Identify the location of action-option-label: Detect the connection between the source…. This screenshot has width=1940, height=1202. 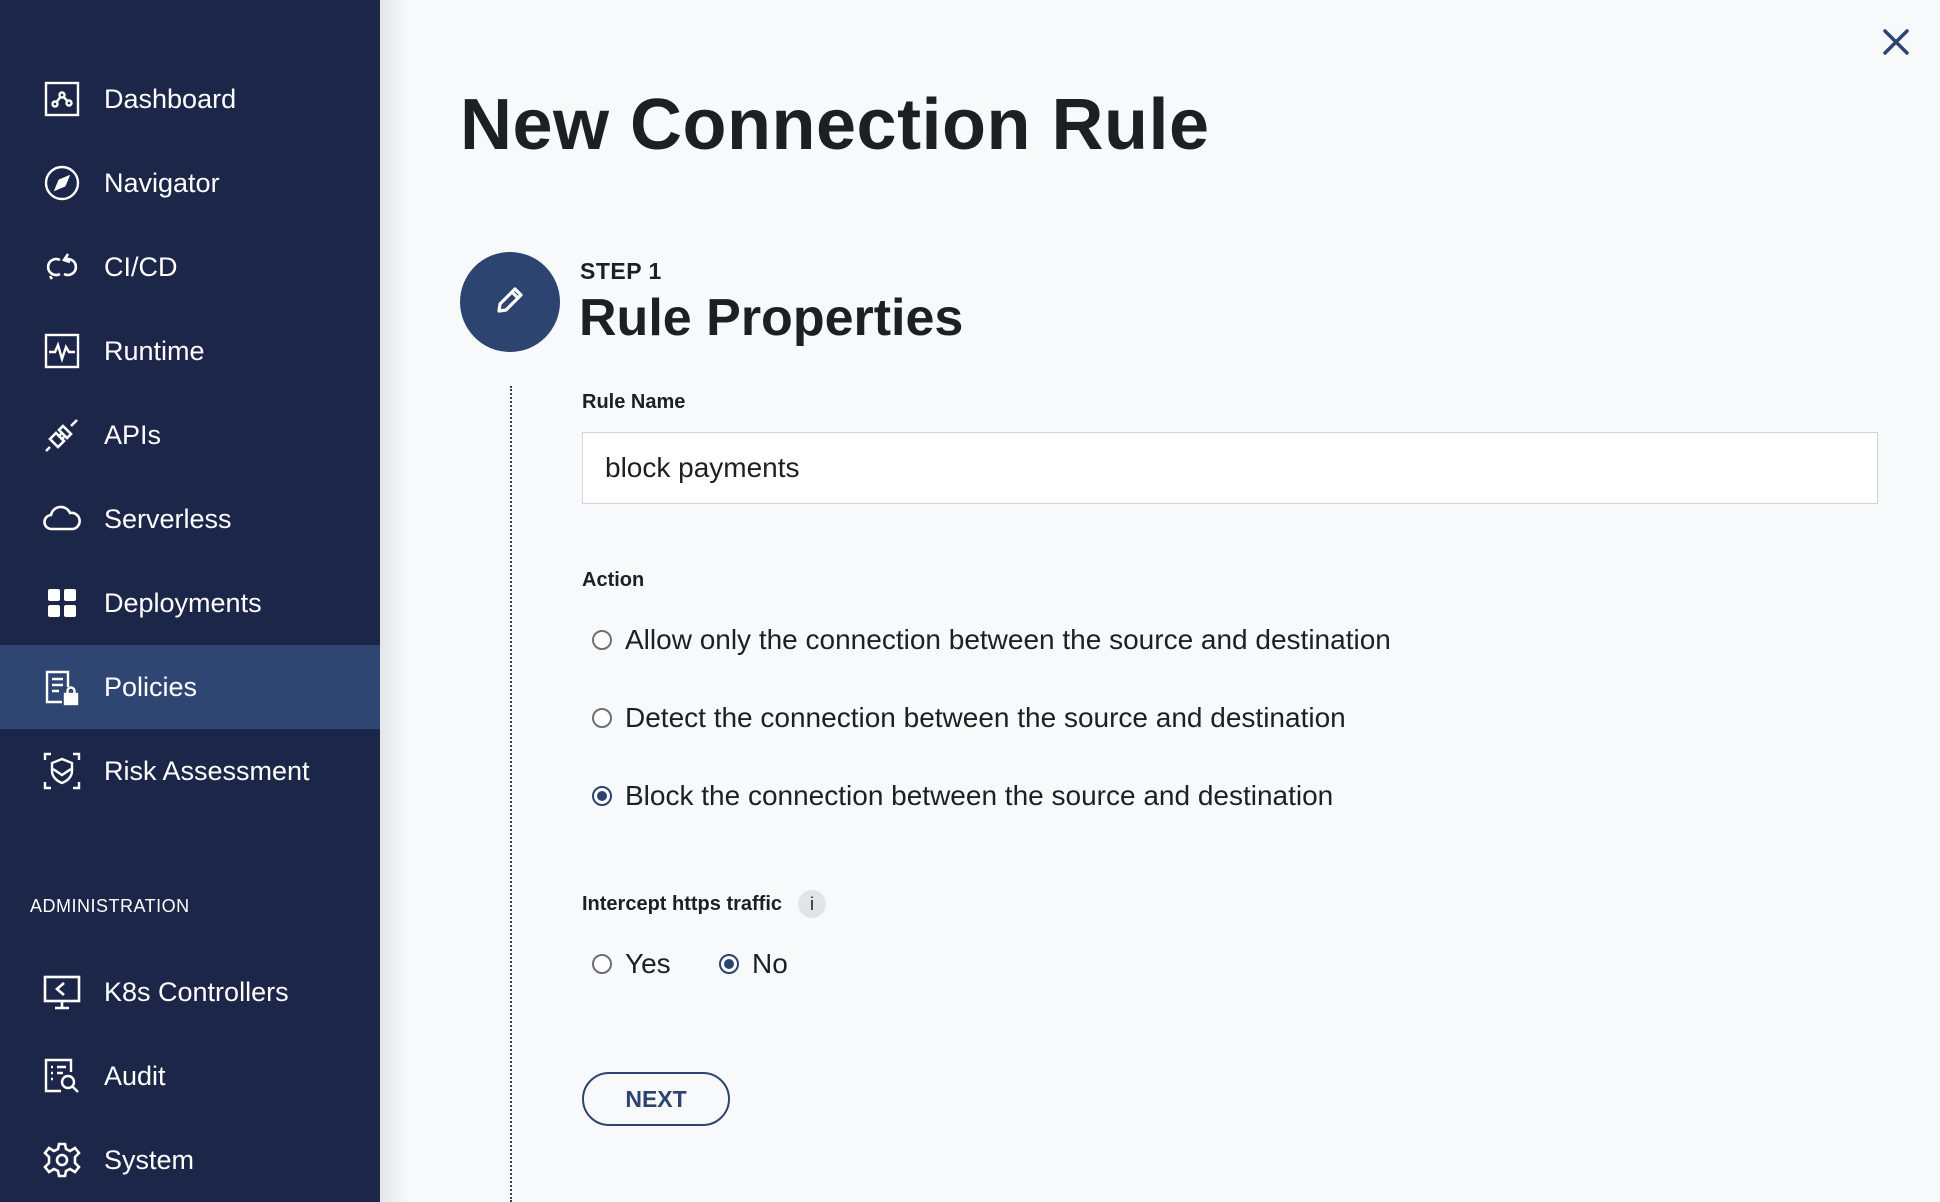
(985, 717).